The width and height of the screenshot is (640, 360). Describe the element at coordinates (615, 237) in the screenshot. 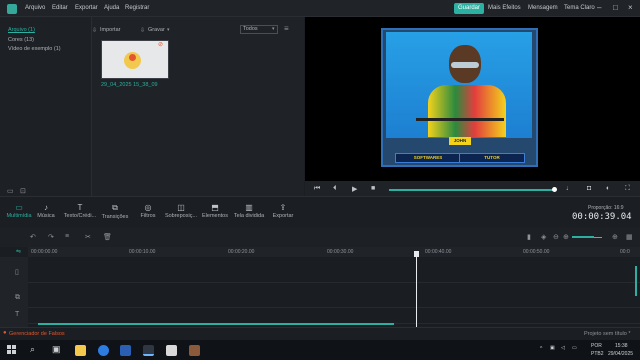

I see `zoom-plus-icon: ⊕` at that location.